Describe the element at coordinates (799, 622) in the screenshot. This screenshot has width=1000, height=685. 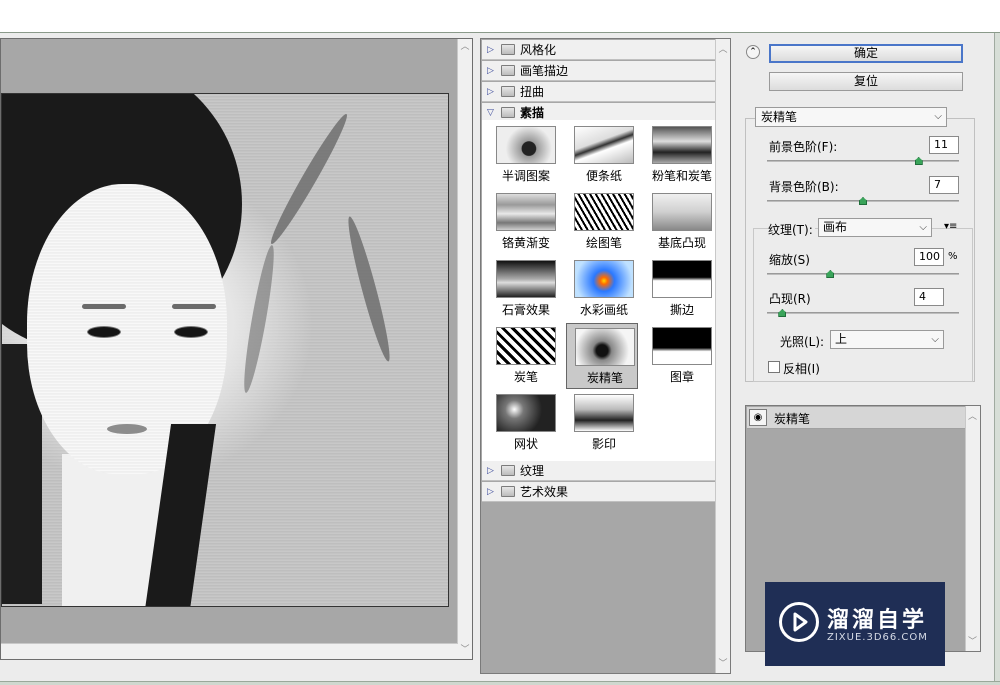
I see `play-logo-icon` at that location.